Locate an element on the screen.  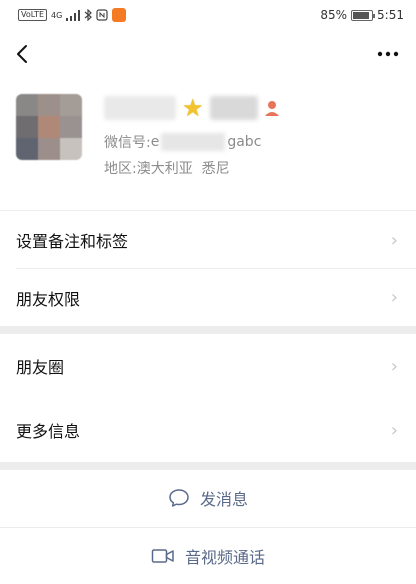
video-camera-icon is located at coordinates (162, 556).